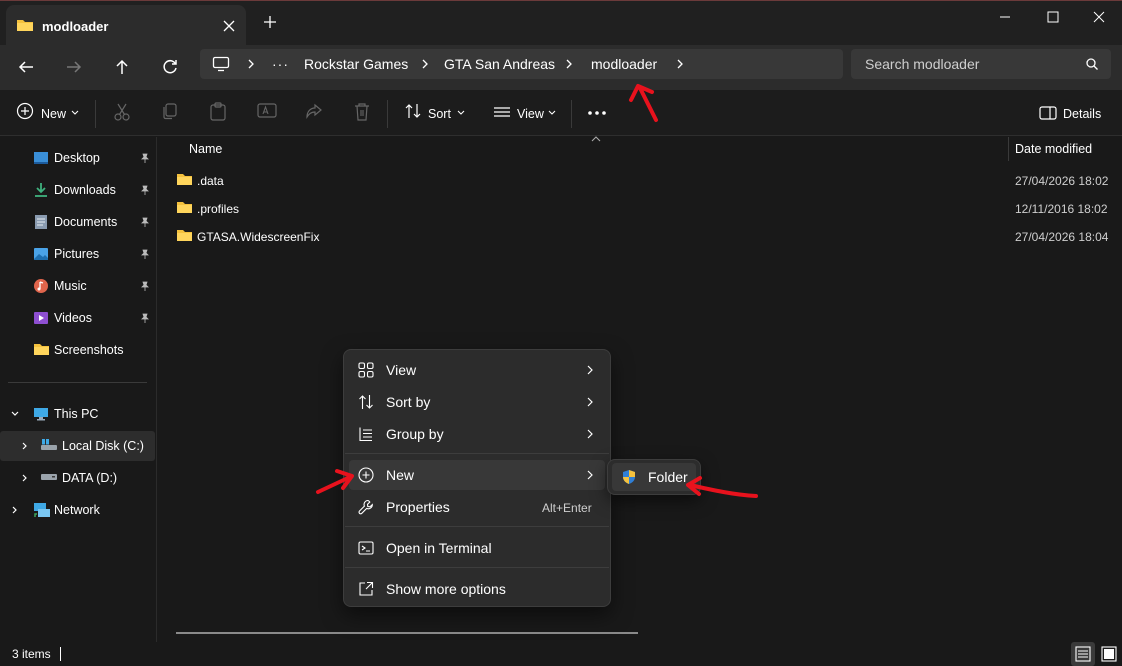 Image resolution: width=1122 pixels, height=666 pixels. I want to click on sidebar-item-desktop: Desktop, so click(77, 158).